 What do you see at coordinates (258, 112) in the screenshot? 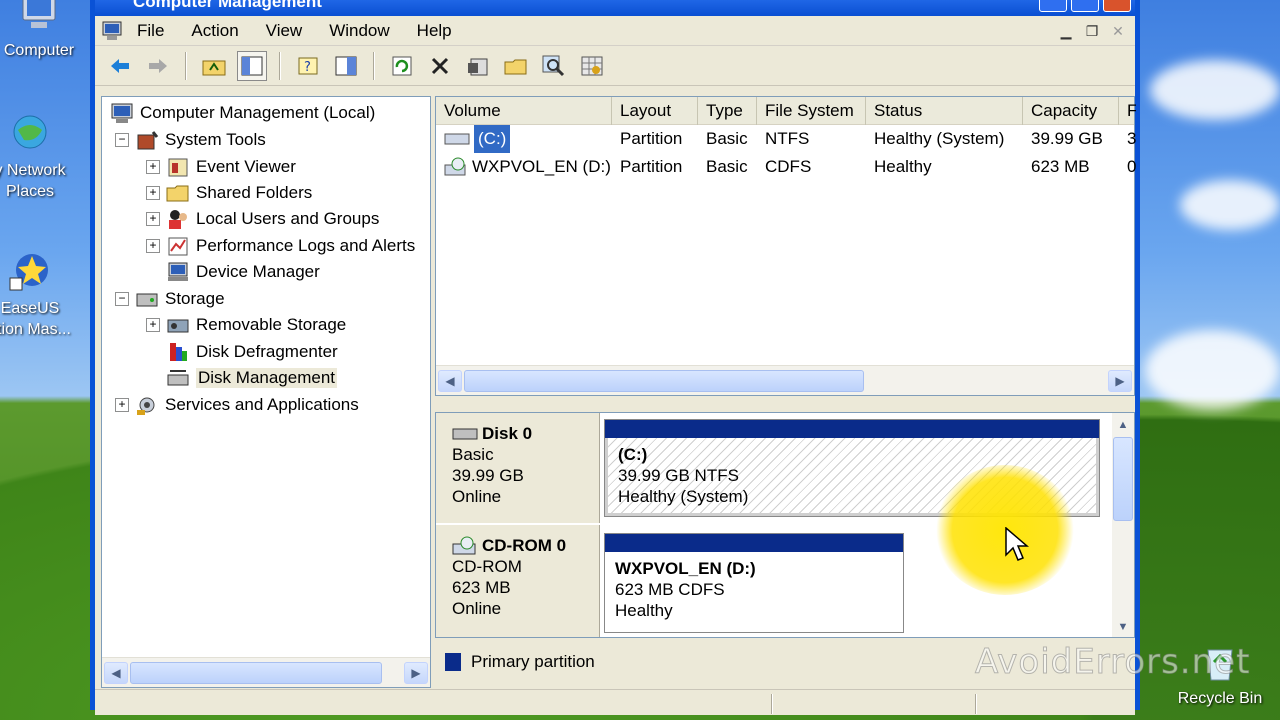
I see `tree-label: Computer Management (Local)` at bounding box center [258, 112].